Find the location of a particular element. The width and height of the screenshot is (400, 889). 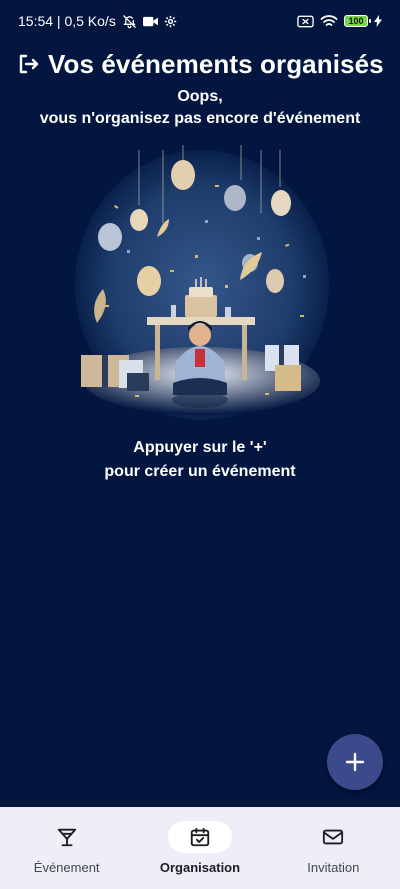

nav-label-invitation: Invitation is located at coordinates (333, 867).